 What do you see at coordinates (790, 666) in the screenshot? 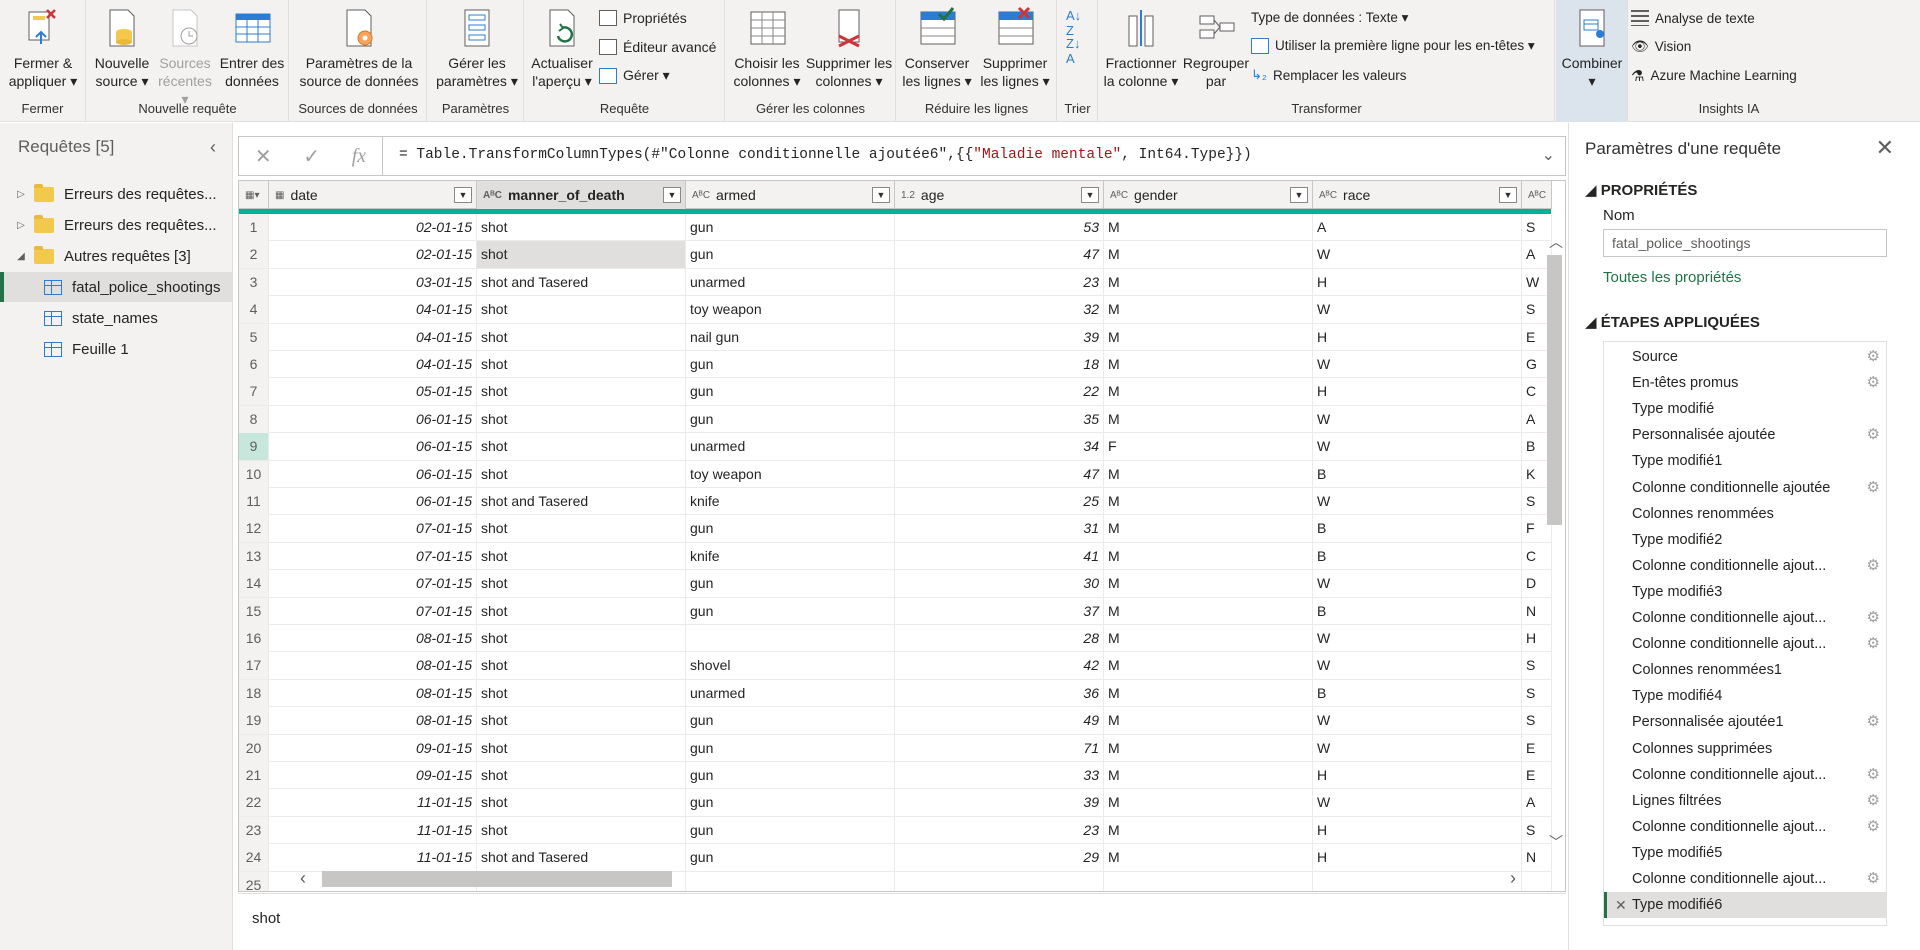
I see `table-cell: shovel` at bounding box center [790, 666].